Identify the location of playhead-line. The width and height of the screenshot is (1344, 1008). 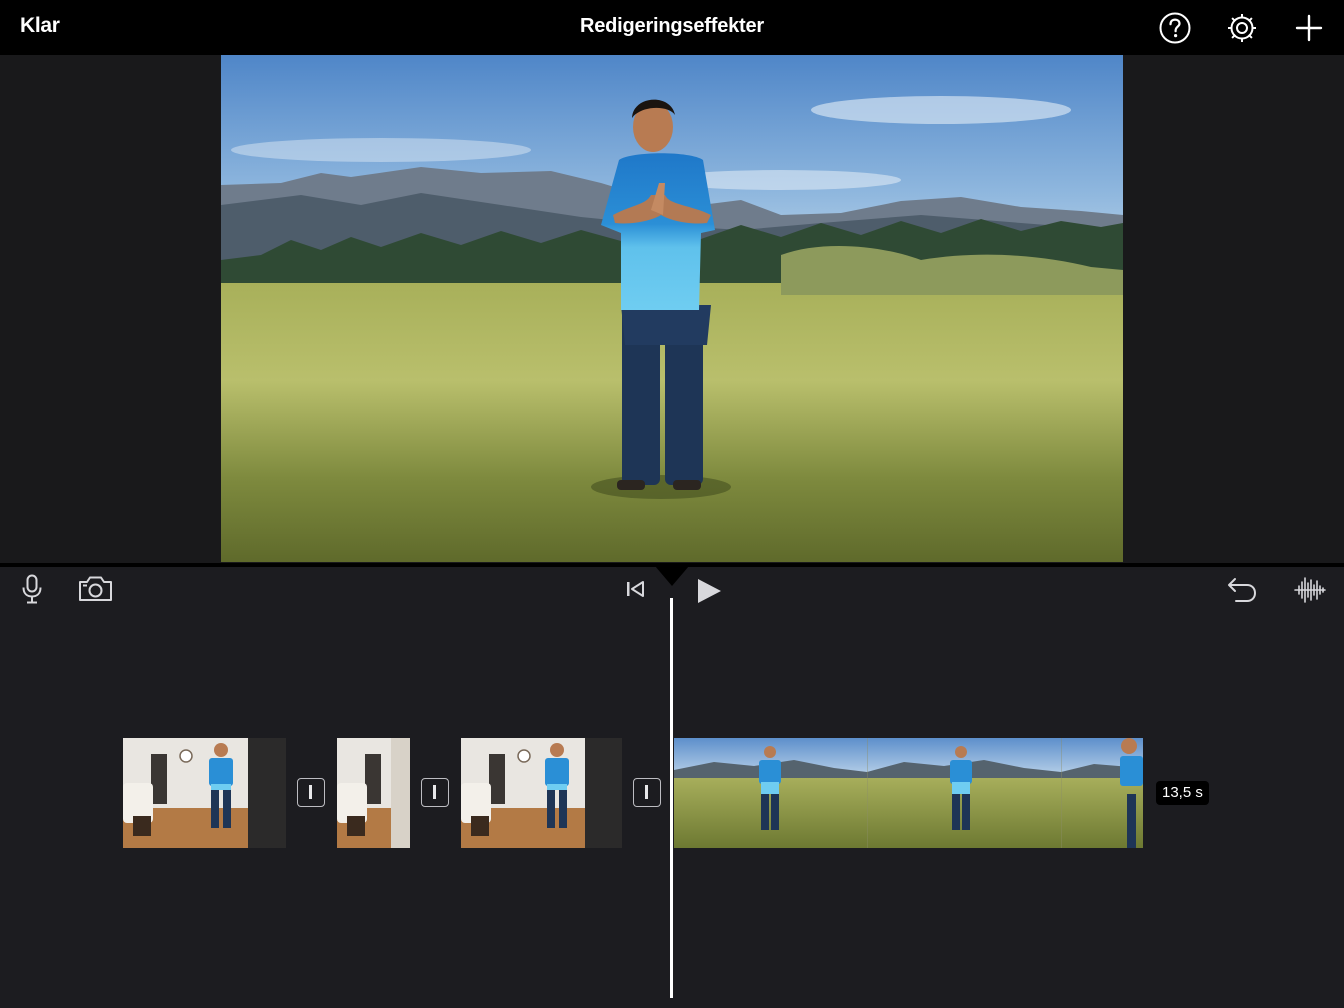
(671, 798).